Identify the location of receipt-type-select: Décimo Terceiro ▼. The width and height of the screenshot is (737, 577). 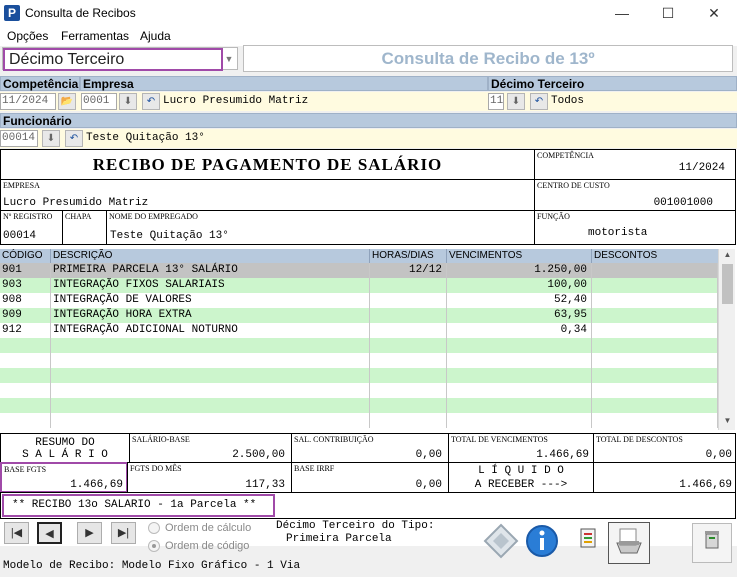
(120, 59).